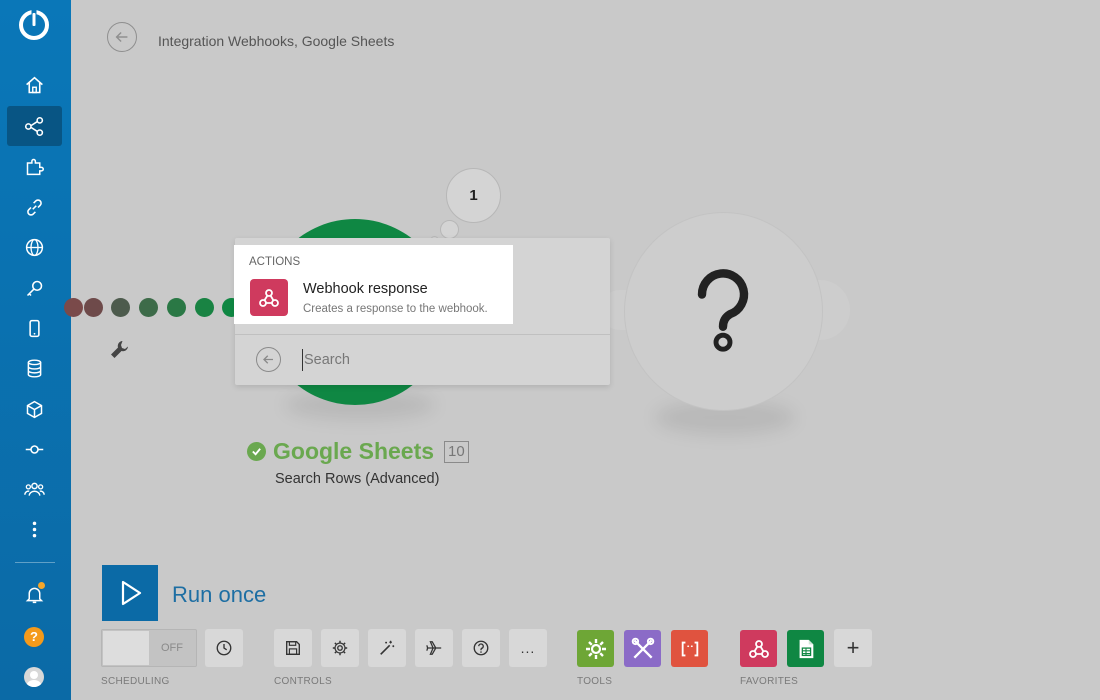 This screenshot has height=700, width=1100. Describe the element at coordinates (365, 289) in the screenshot. I see `action-title: Webhook response` at that location.